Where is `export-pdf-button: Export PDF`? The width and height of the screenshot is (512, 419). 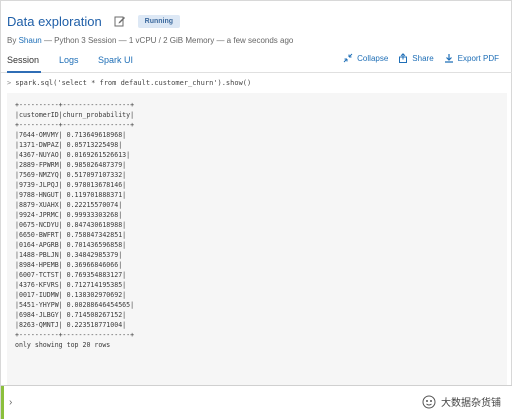
export-pdf-button: Export PDF is located at coordinates (471, 58).